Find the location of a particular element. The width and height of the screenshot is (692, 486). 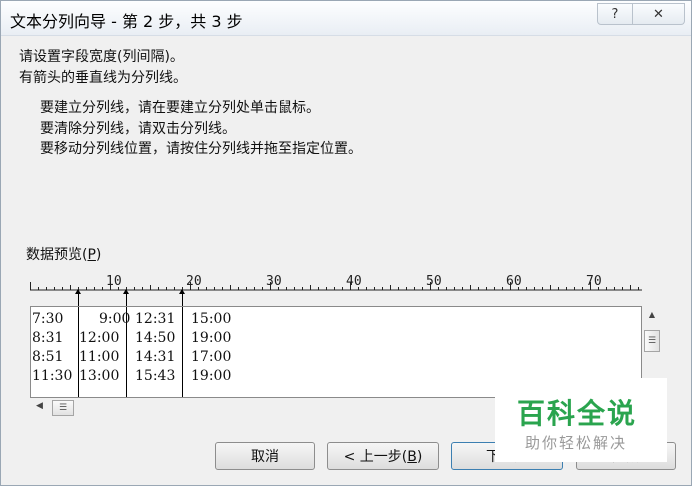

ruler-mark-40: 40 is located at coordinates (354, 281).